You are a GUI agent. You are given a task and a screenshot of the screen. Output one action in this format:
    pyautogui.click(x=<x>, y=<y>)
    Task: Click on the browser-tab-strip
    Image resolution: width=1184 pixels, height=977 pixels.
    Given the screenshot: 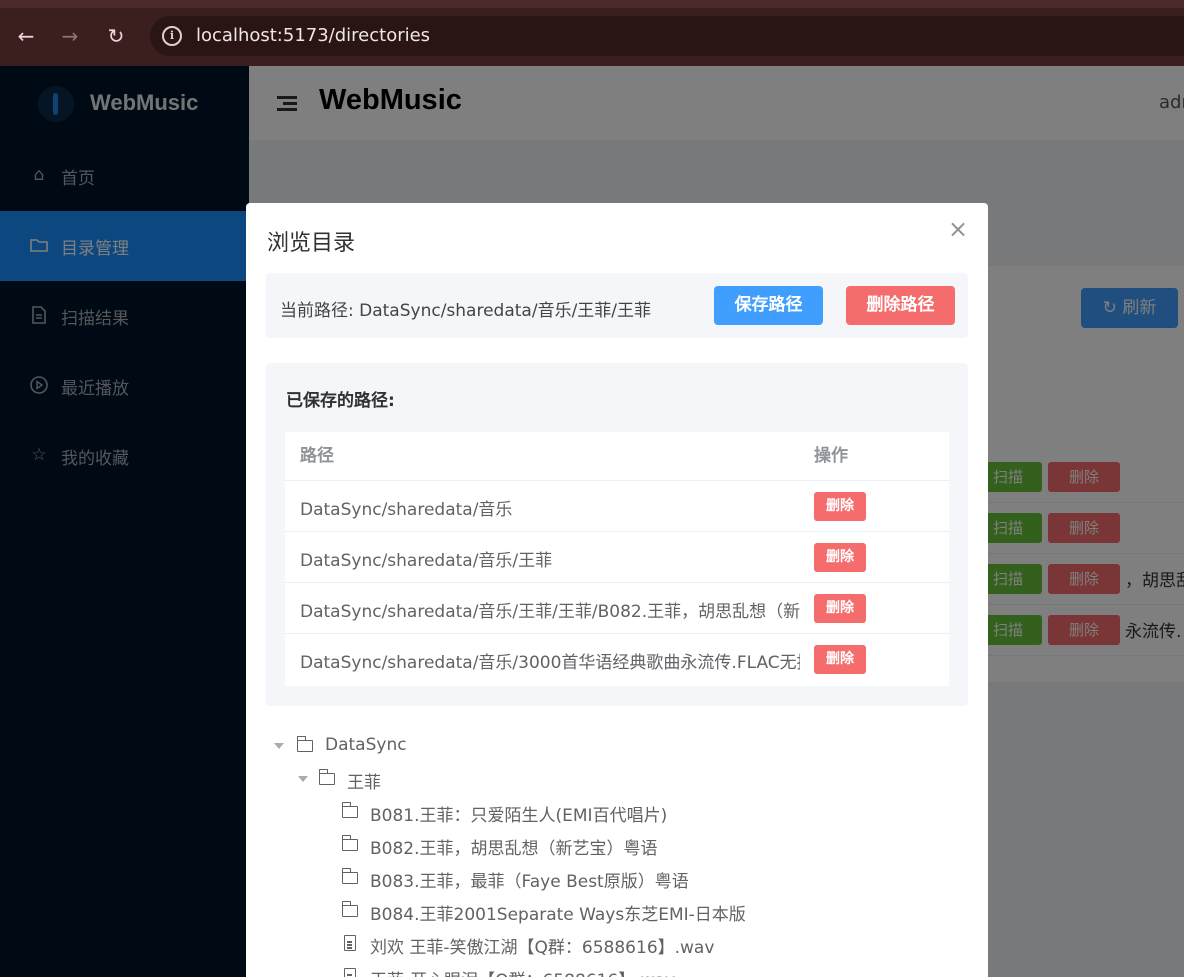 What is the action you would take?
    pyautogui.click(x=592, y=4)
    